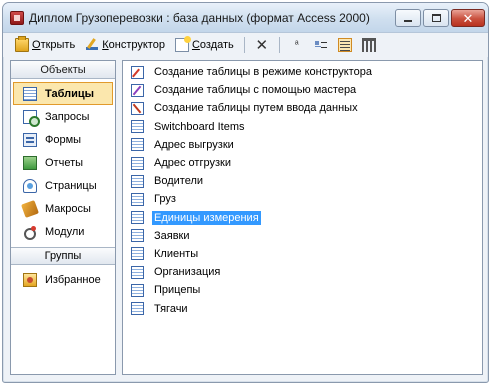 This screenshot has height=386, width=492. I want to click on large-icons-button: ᵃ, so click(297, 45).